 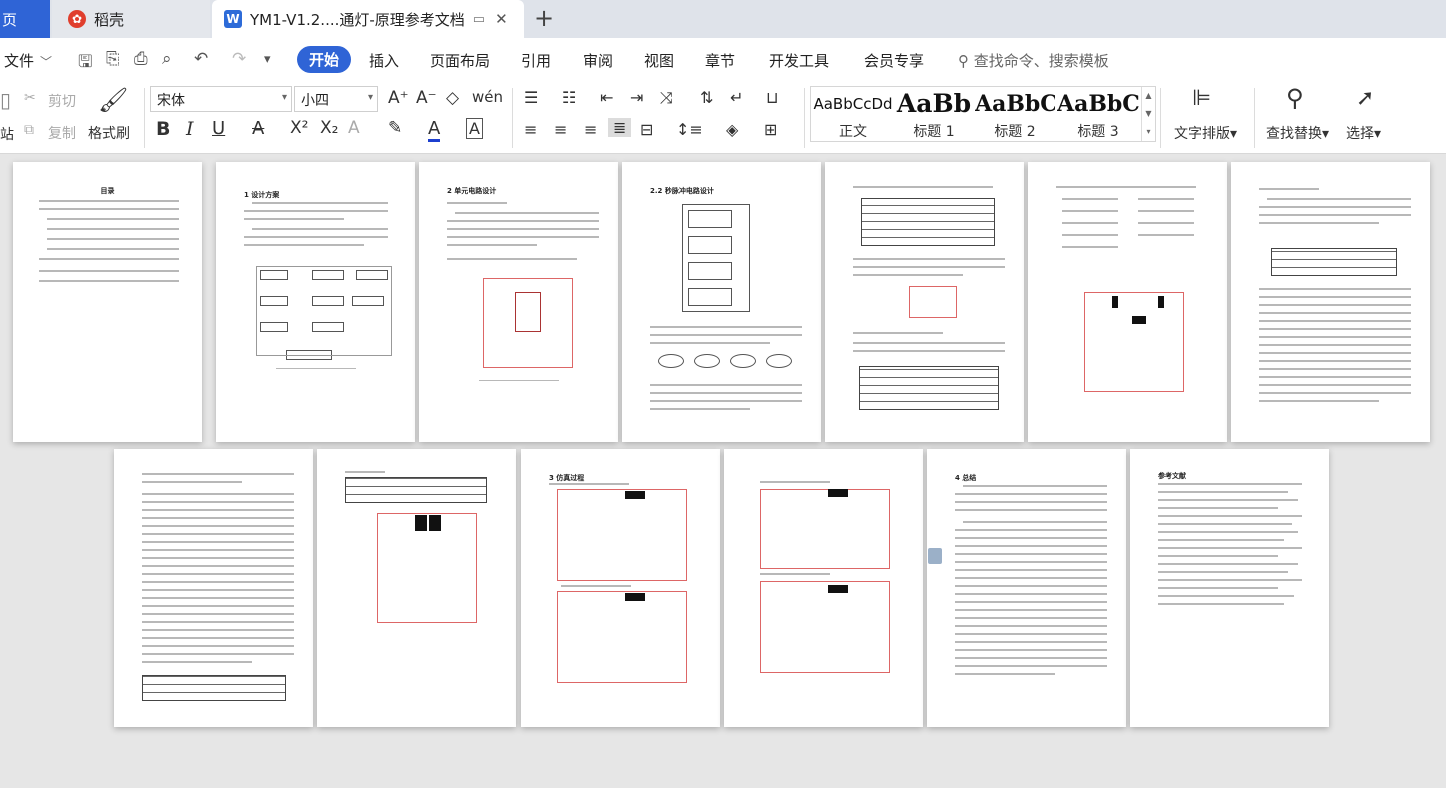 What do you see at coordinates (258, 128) in the screenshot?
I see `strikethrough-icon: A` at bounding box center [258, 128].